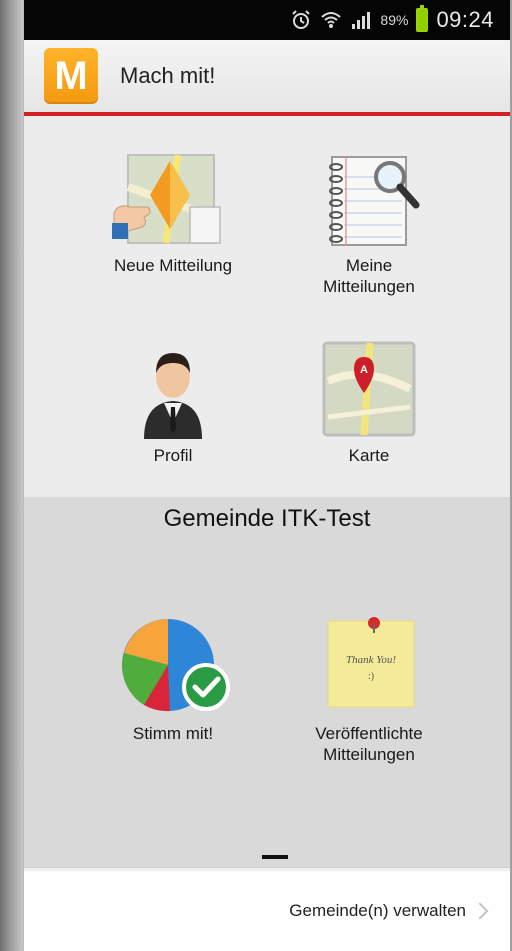 This screenshot has width=512, height=951. I want to click on community-title: Gemeinde ITK-Test, so click(267, 518).